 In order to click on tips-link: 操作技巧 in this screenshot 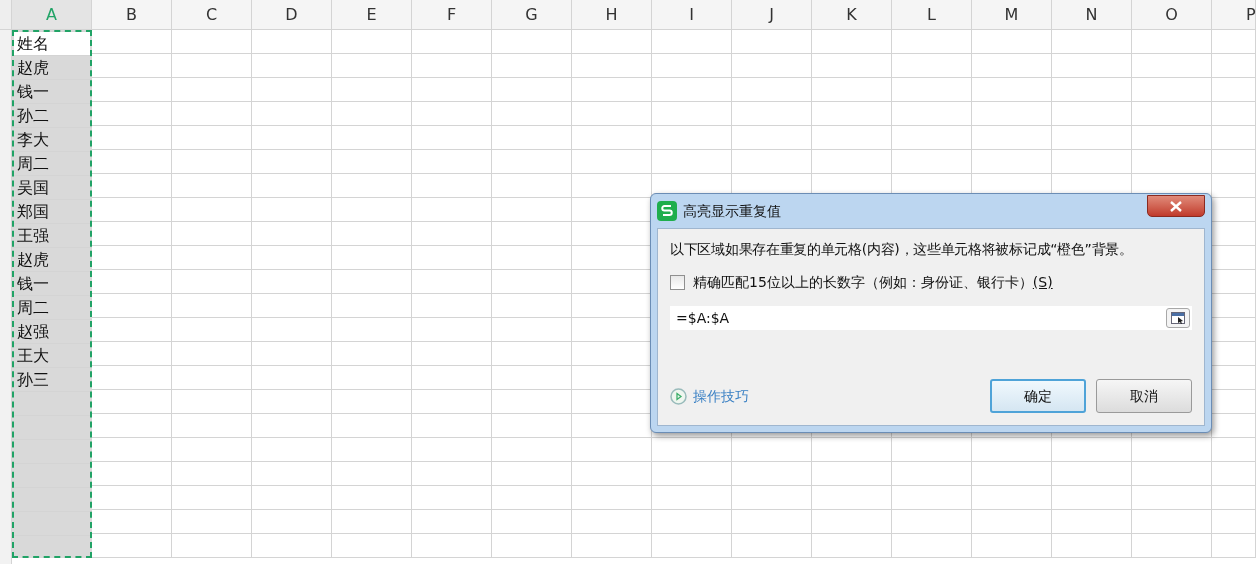, I will do `click(709, 396)`.